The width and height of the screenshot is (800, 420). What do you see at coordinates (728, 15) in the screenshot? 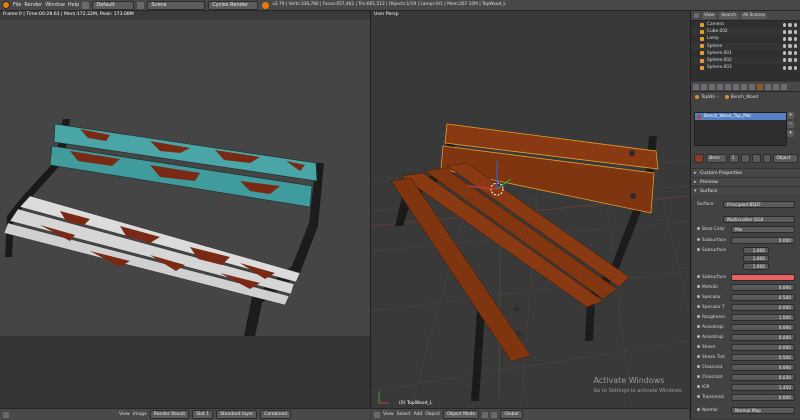
I see `outliner-search-menu: Search` at bounding box center [728, 15].